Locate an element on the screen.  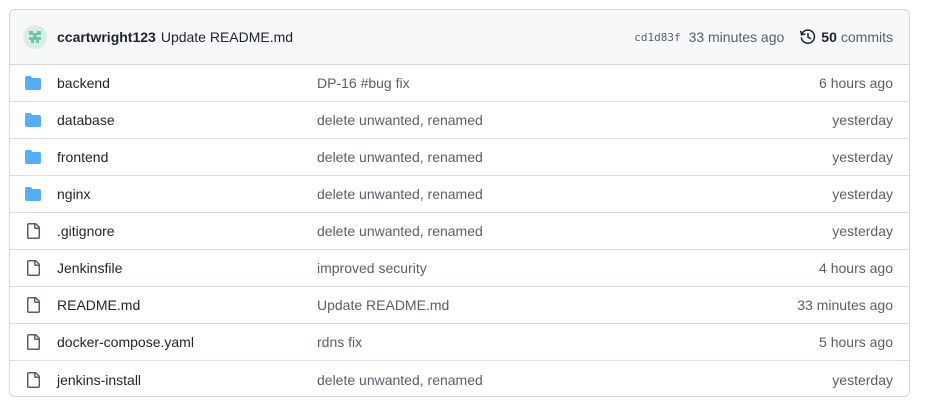
last-commit-message-link: DP-16 #bug fix is located at coordinates (568, 83).